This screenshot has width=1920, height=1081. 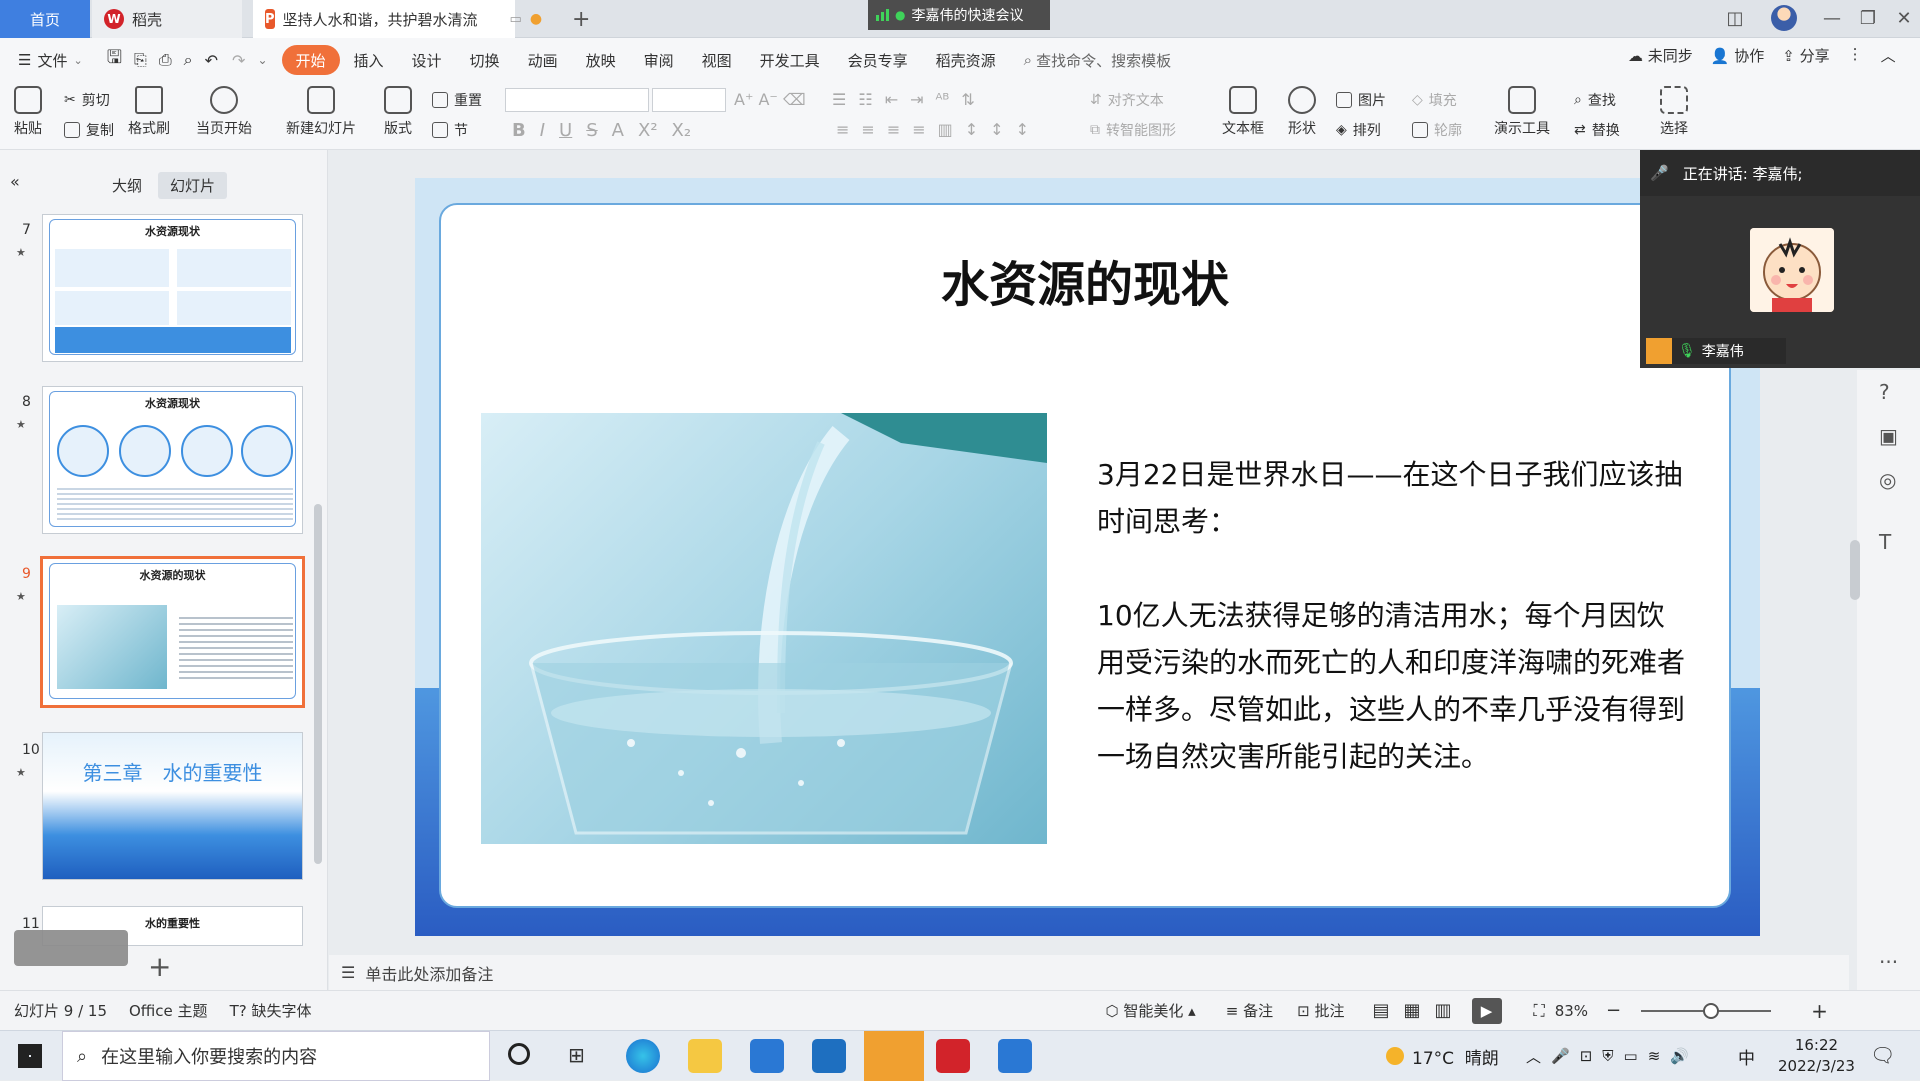 What do you see at coordinates (1243, 112) in the screenshot?
I see `textbox-button: 文本框` at bounding box center [1243, 112].